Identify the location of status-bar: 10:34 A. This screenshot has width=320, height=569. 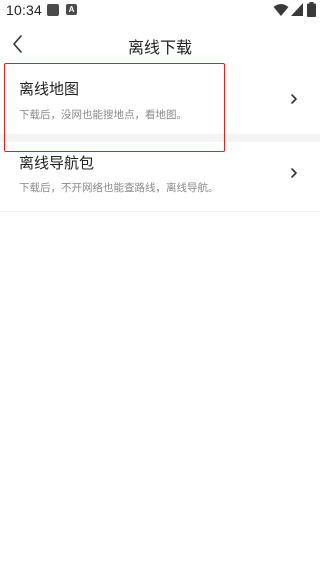
(160, 12).